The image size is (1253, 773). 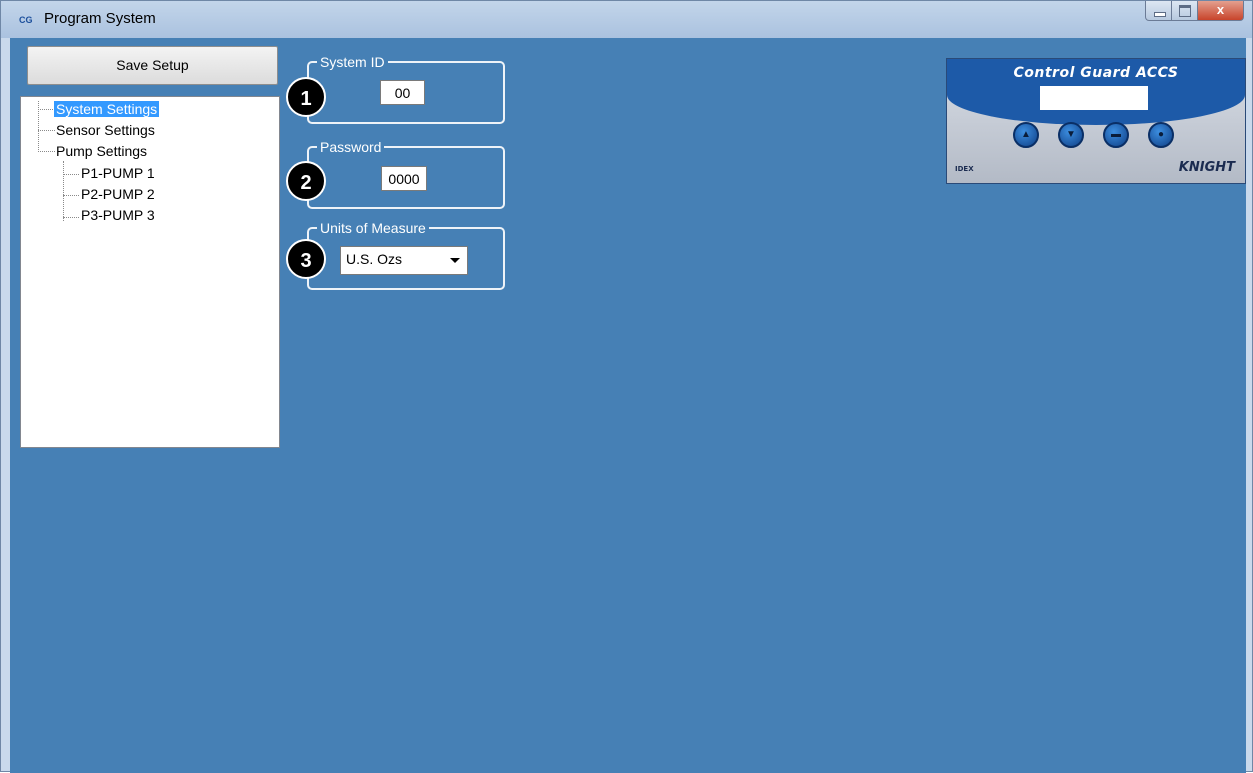 What do you see at coordinates (402, 92) in the screenshot?
I see `system-id-input` at bounding box center [402, 92].